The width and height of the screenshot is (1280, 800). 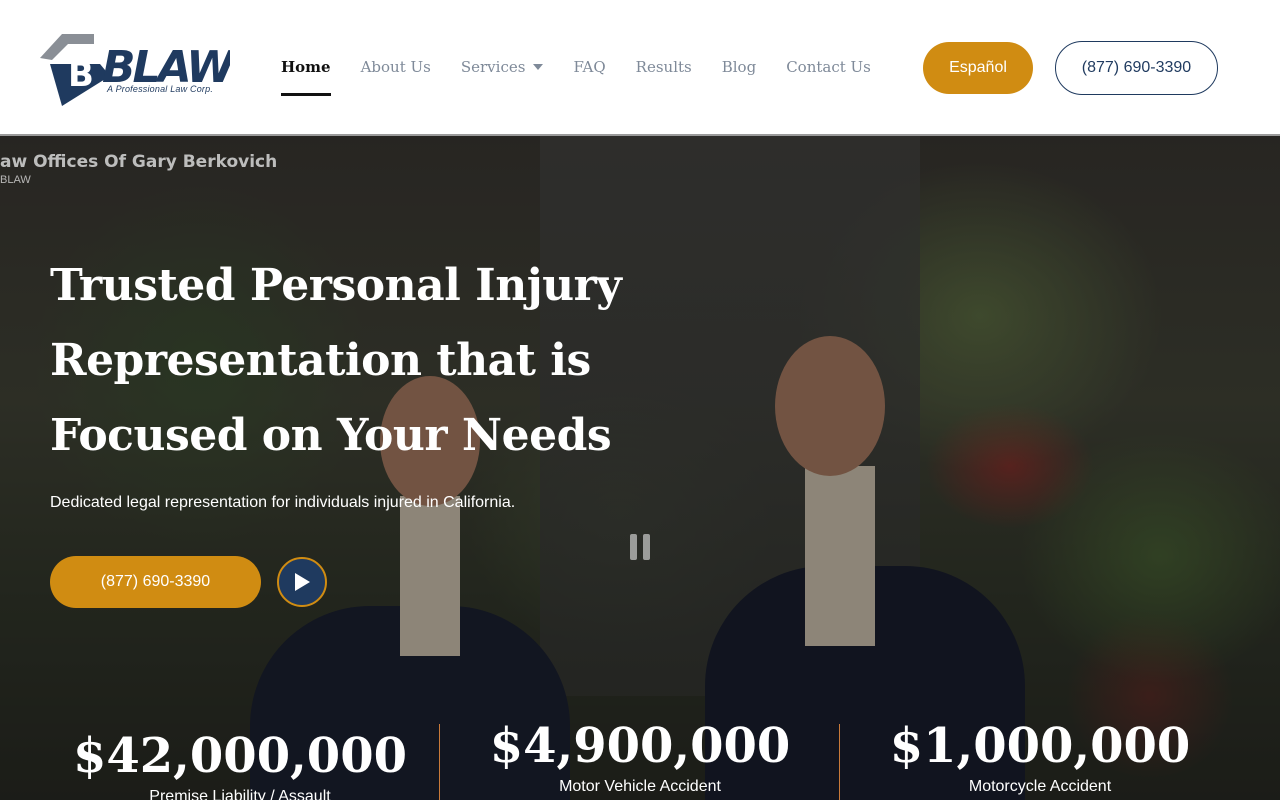 What do you see at coordinates (239, 756) in the screenshot?
I see `stat-value: $42,000,000` at bounding box center [239, 756].